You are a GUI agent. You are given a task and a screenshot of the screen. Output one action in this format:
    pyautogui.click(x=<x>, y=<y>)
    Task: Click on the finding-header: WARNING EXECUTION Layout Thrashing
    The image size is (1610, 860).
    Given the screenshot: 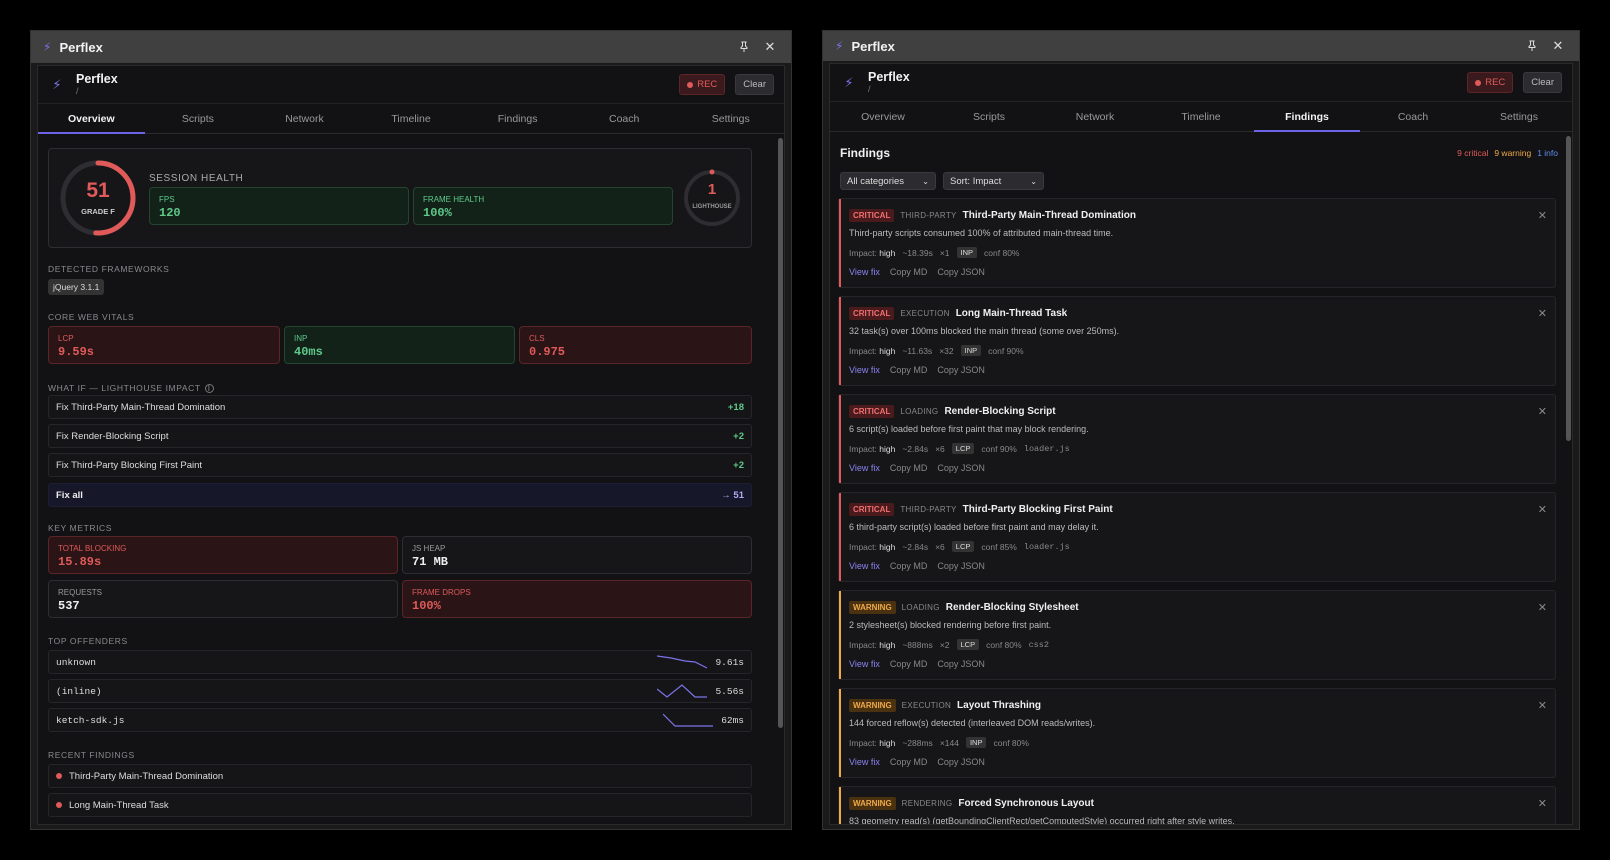 What is the action you would take?
    pyautogui.click(x=945, y=705)
    